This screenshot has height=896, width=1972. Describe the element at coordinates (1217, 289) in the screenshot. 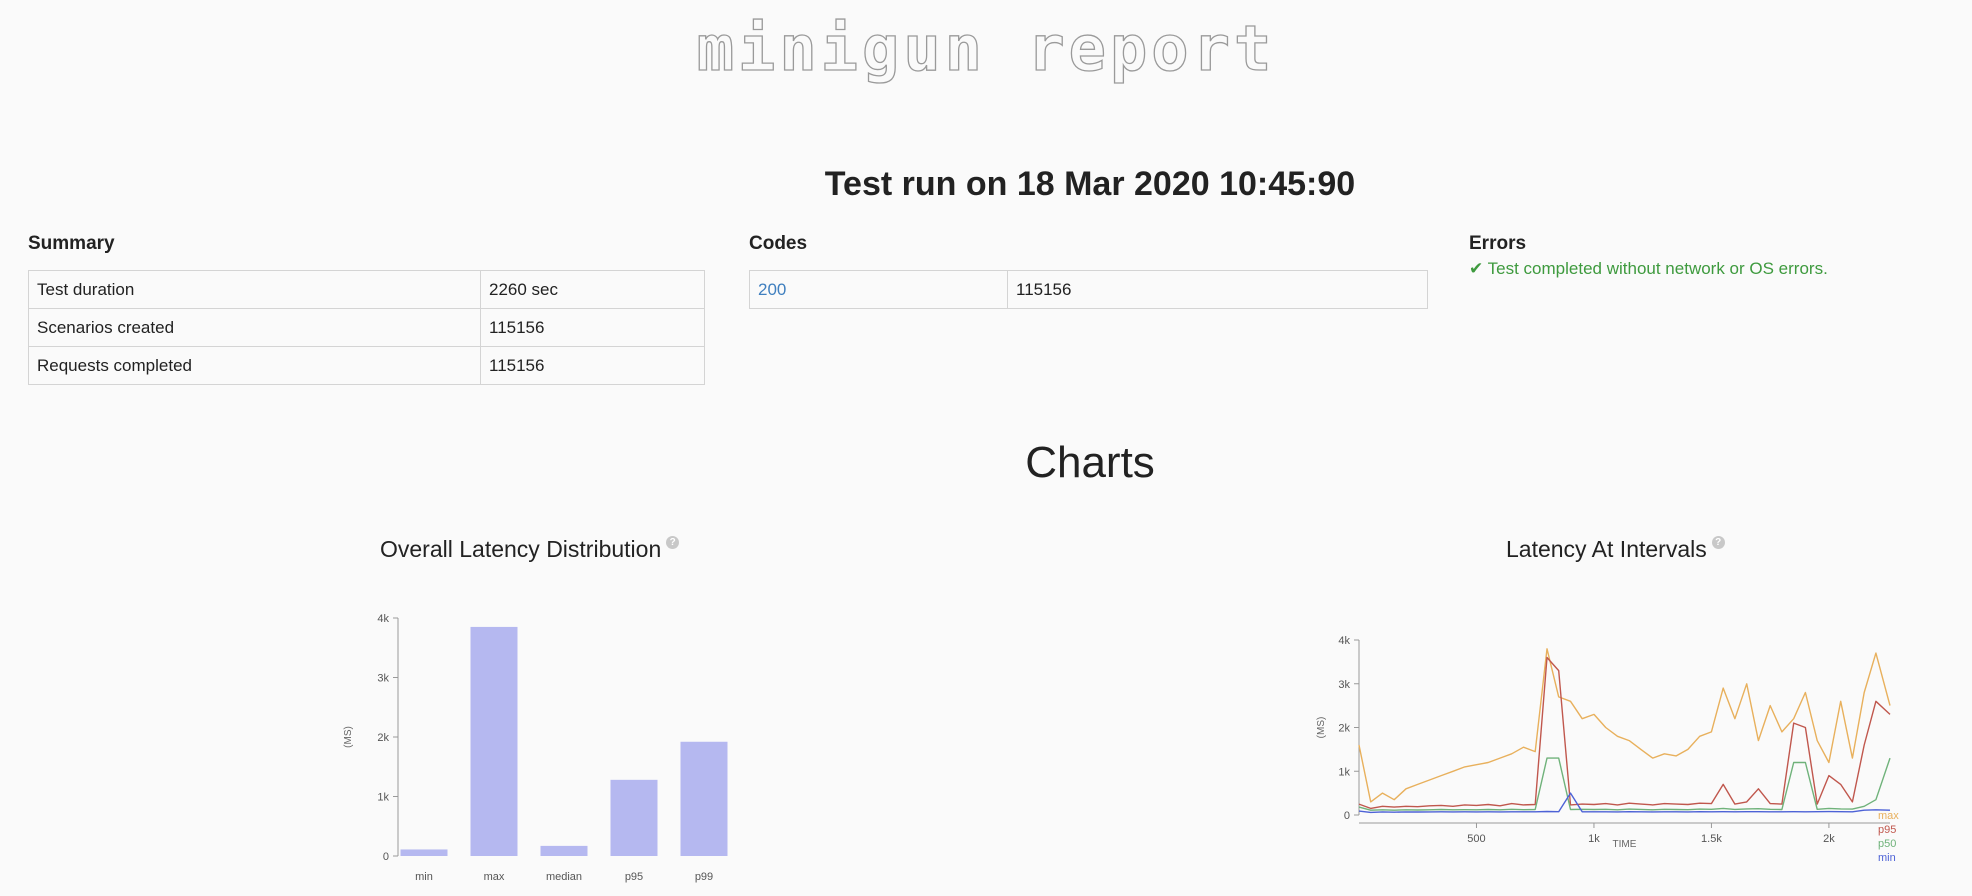

I see `code-count: 115156` at that location.